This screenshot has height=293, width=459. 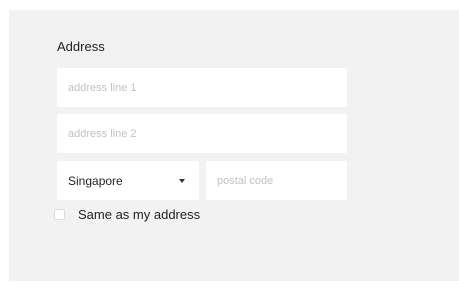 I want to click on postal-code-input, so click(x=276, y=180).